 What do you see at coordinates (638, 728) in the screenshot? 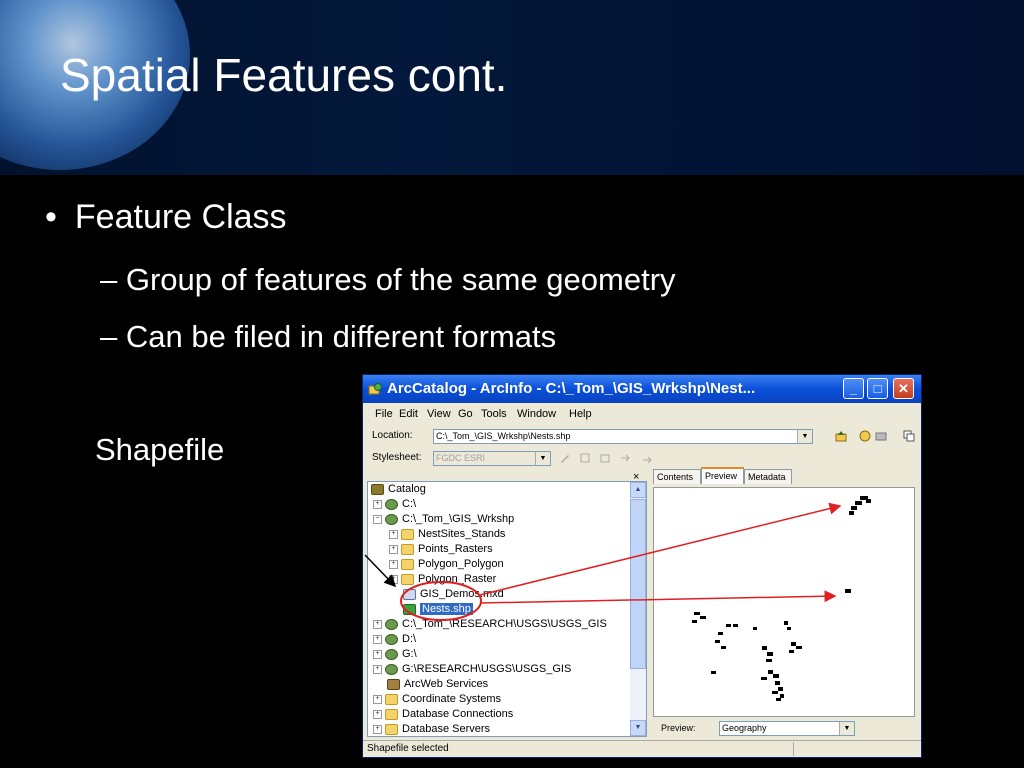
I see `scroll-down-icon: ▼` at bounding box center [638, 728].